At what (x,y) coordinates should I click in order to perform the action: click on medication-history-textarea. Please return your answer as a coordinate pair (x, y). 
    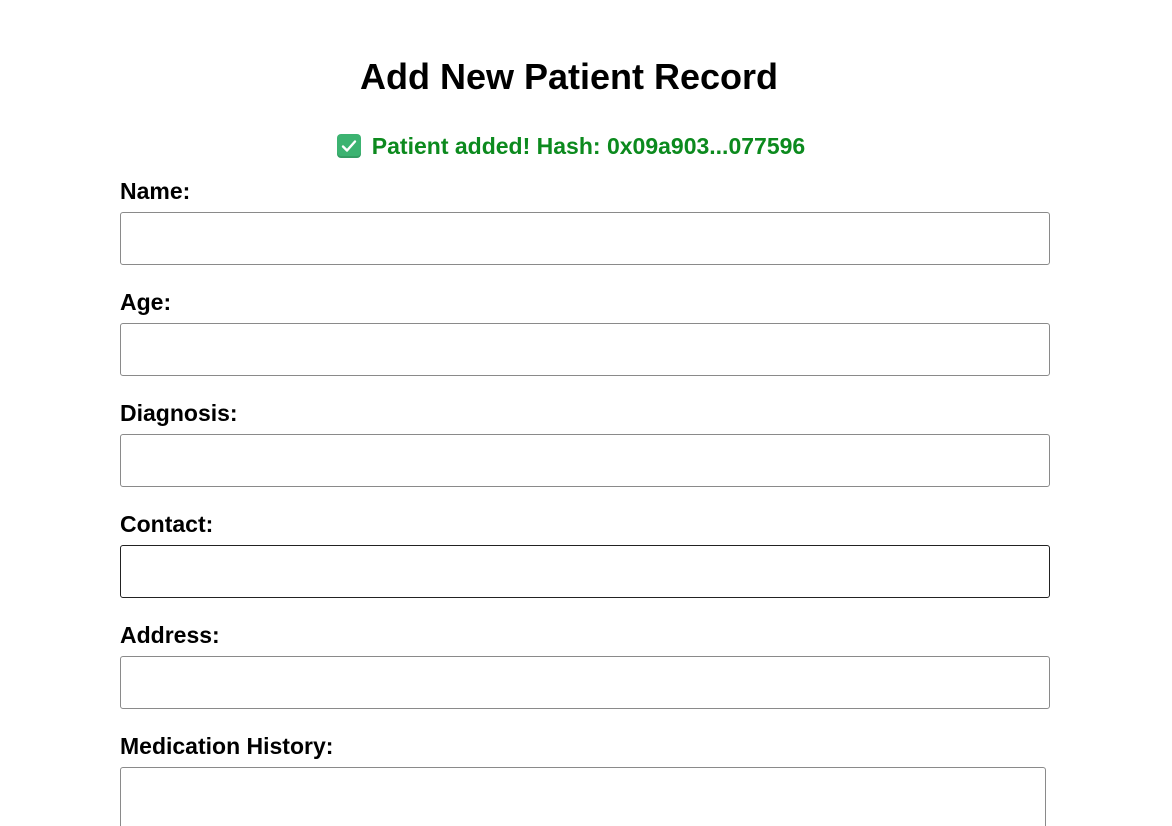
    Looking at the image, I should click on (583, 796).